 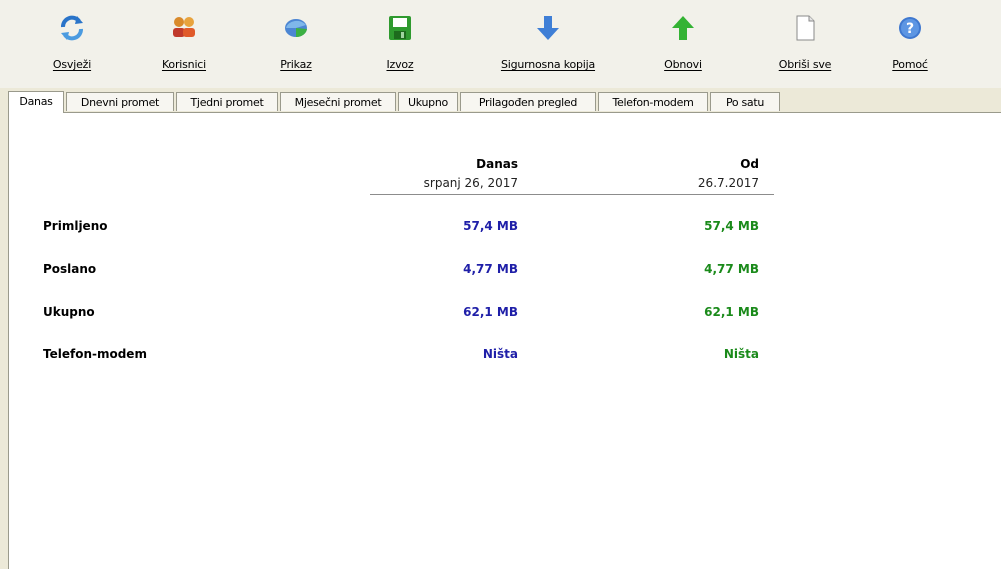 I want to click on users-label: Korisnici, so click(x=184, y=64).